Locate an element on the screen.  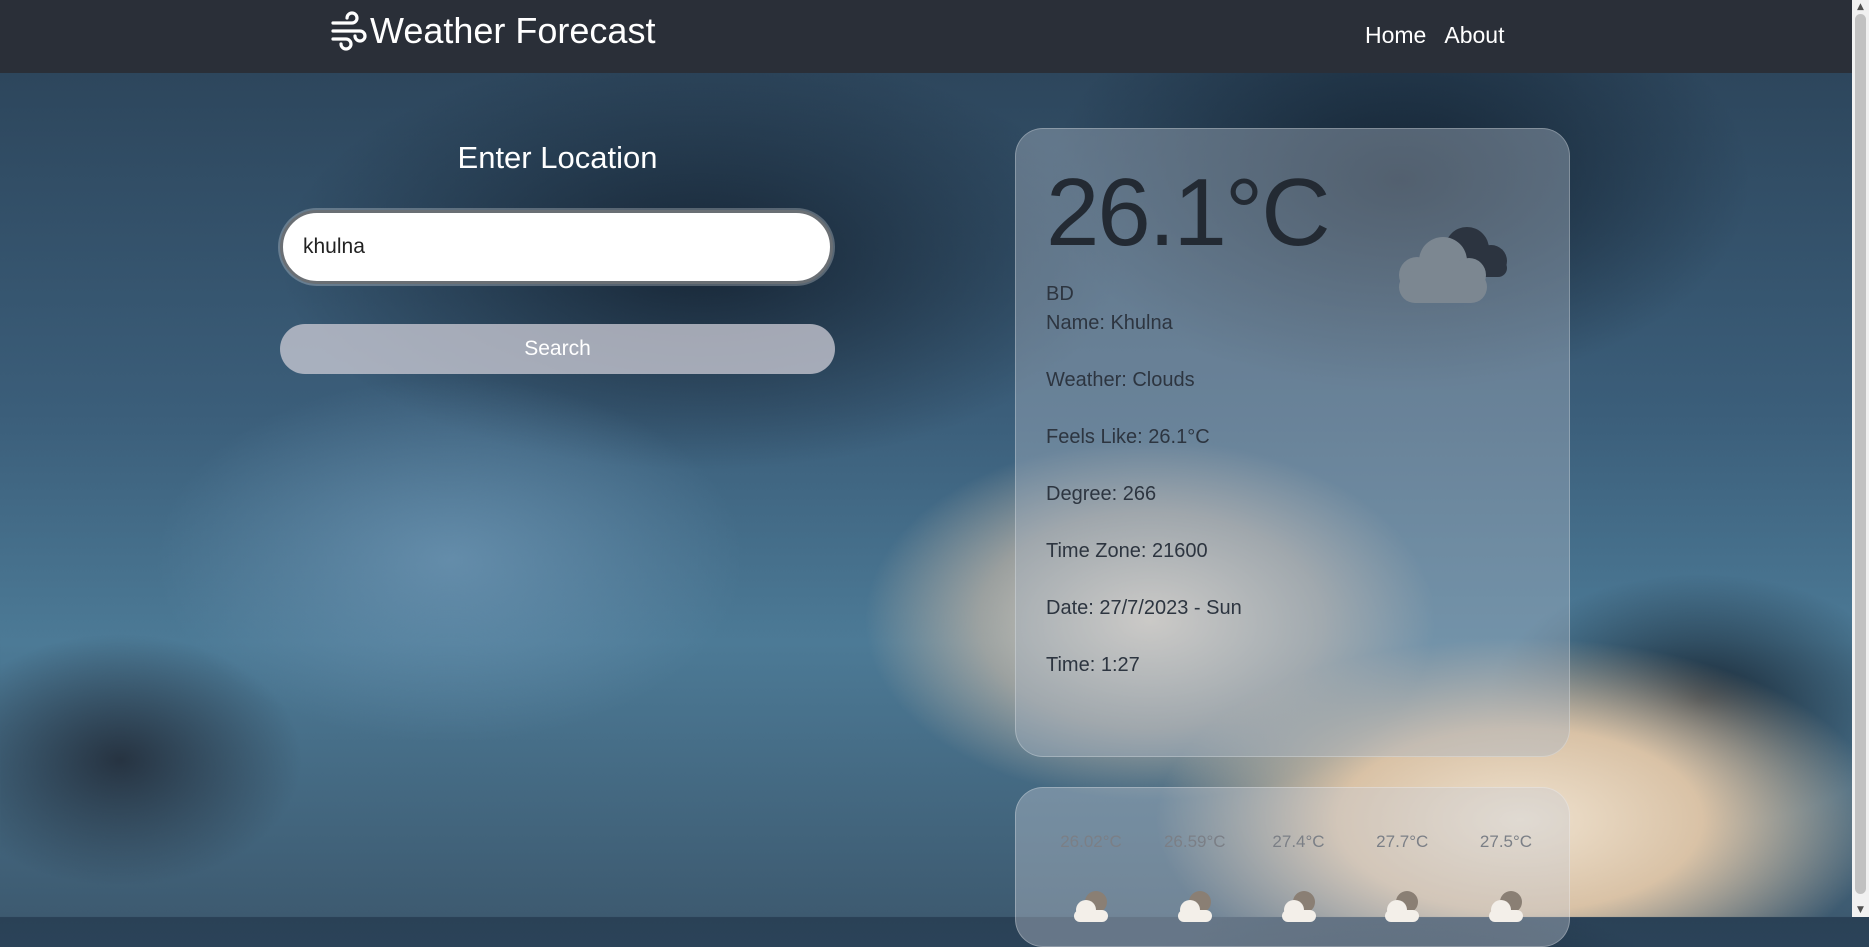
forecast-item: 26.02°C is located at coordinates (1091, 878).